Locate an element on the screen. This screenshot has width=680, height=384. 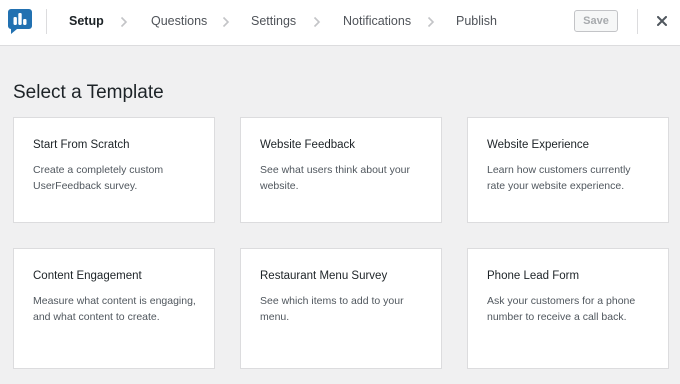
step-notifications: Notifications is located at coordinates (377, 21).